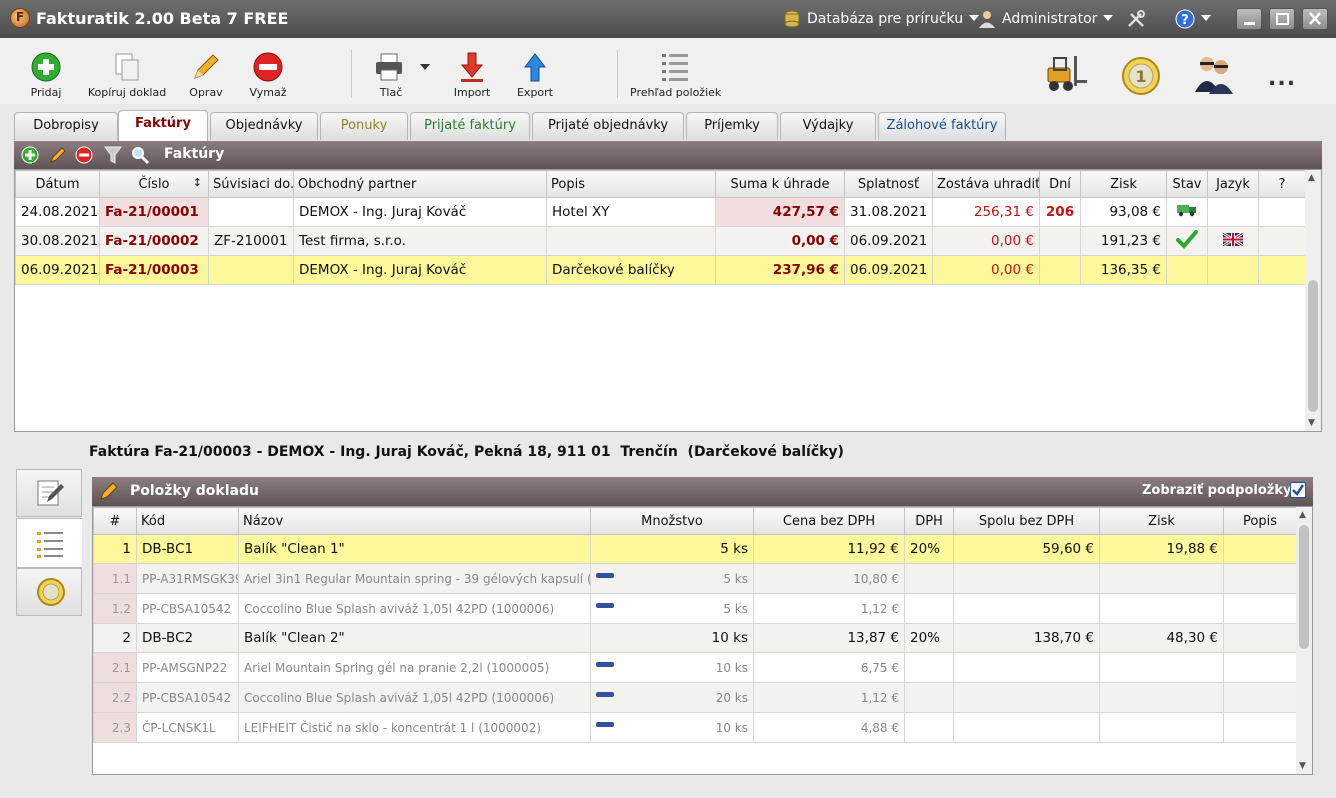 The image size is (1336, 798). Describe the element at coordinates (57, 184) in the screenshot. I see `col-header-date: Dátum` at that location.